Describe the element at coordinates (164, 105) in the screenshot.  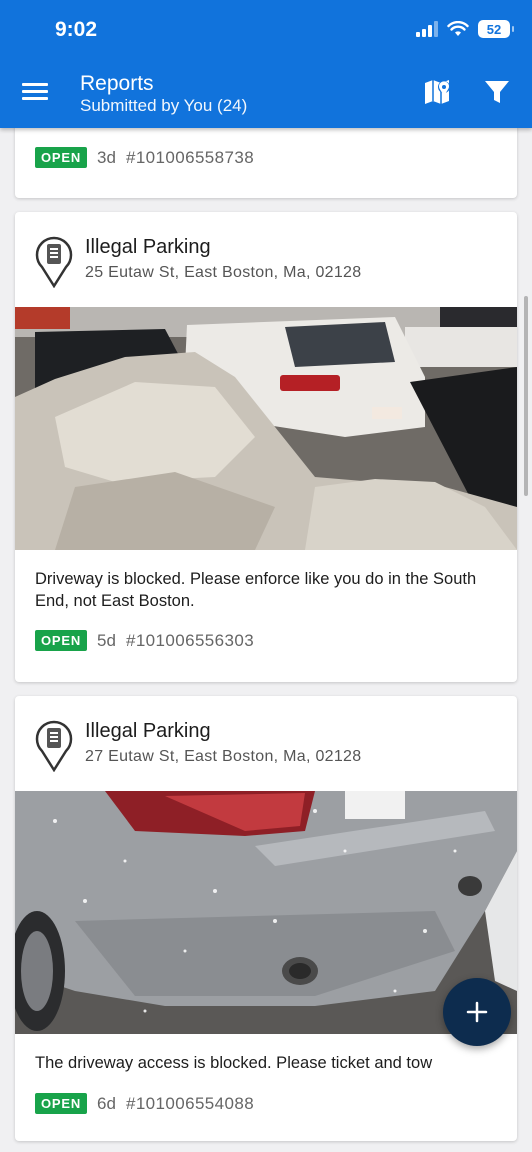
I see `page-subtitle: Submitted by You (24)` at that location.